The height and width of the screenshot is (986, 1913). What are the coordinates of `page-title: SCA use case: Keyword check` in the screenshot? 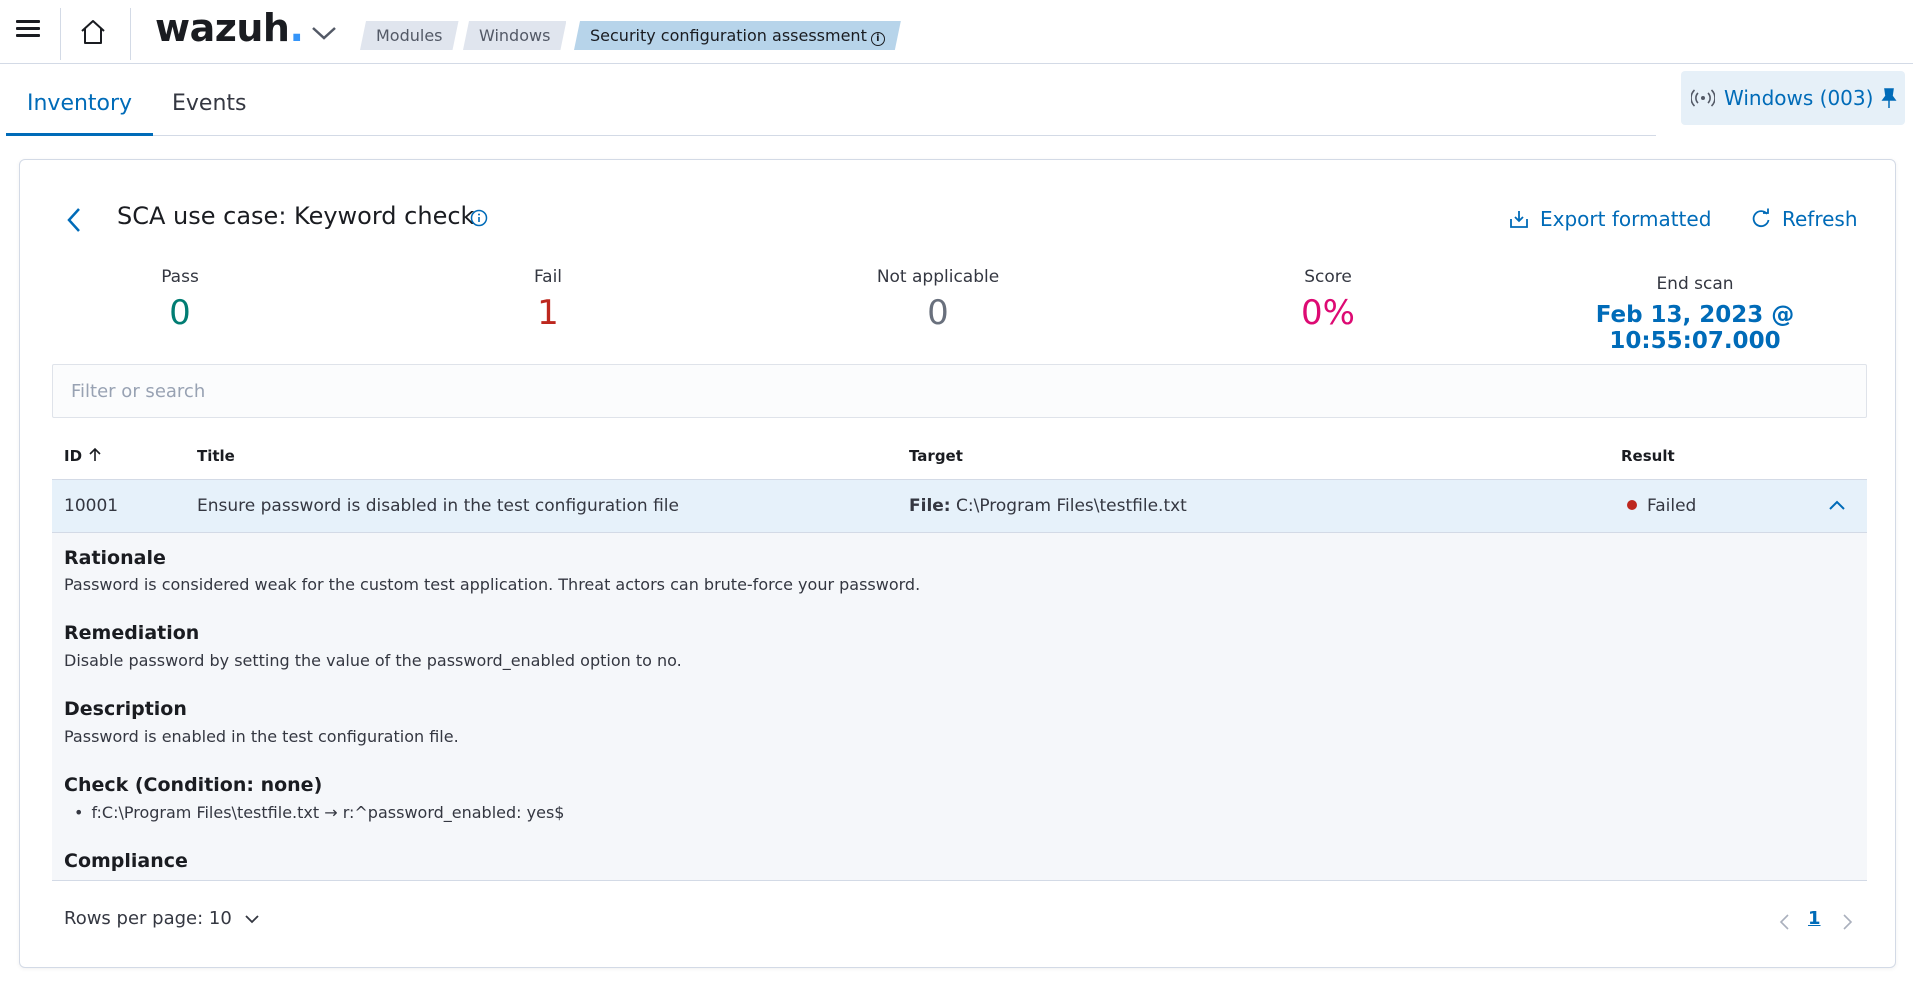 It's located at (296, 216).